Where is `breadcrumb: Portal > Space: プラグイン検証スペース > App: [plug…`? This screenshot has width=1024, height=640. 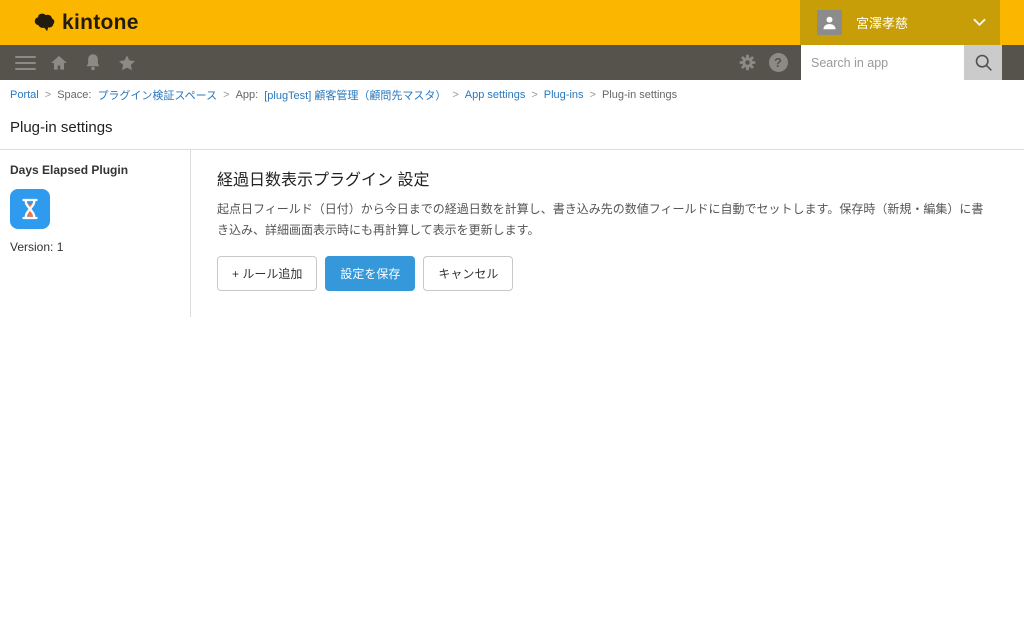 breadcrumb: Portal > Space: プラグイン検証スペース > App: [plug… is located at coordinates (512, 94).